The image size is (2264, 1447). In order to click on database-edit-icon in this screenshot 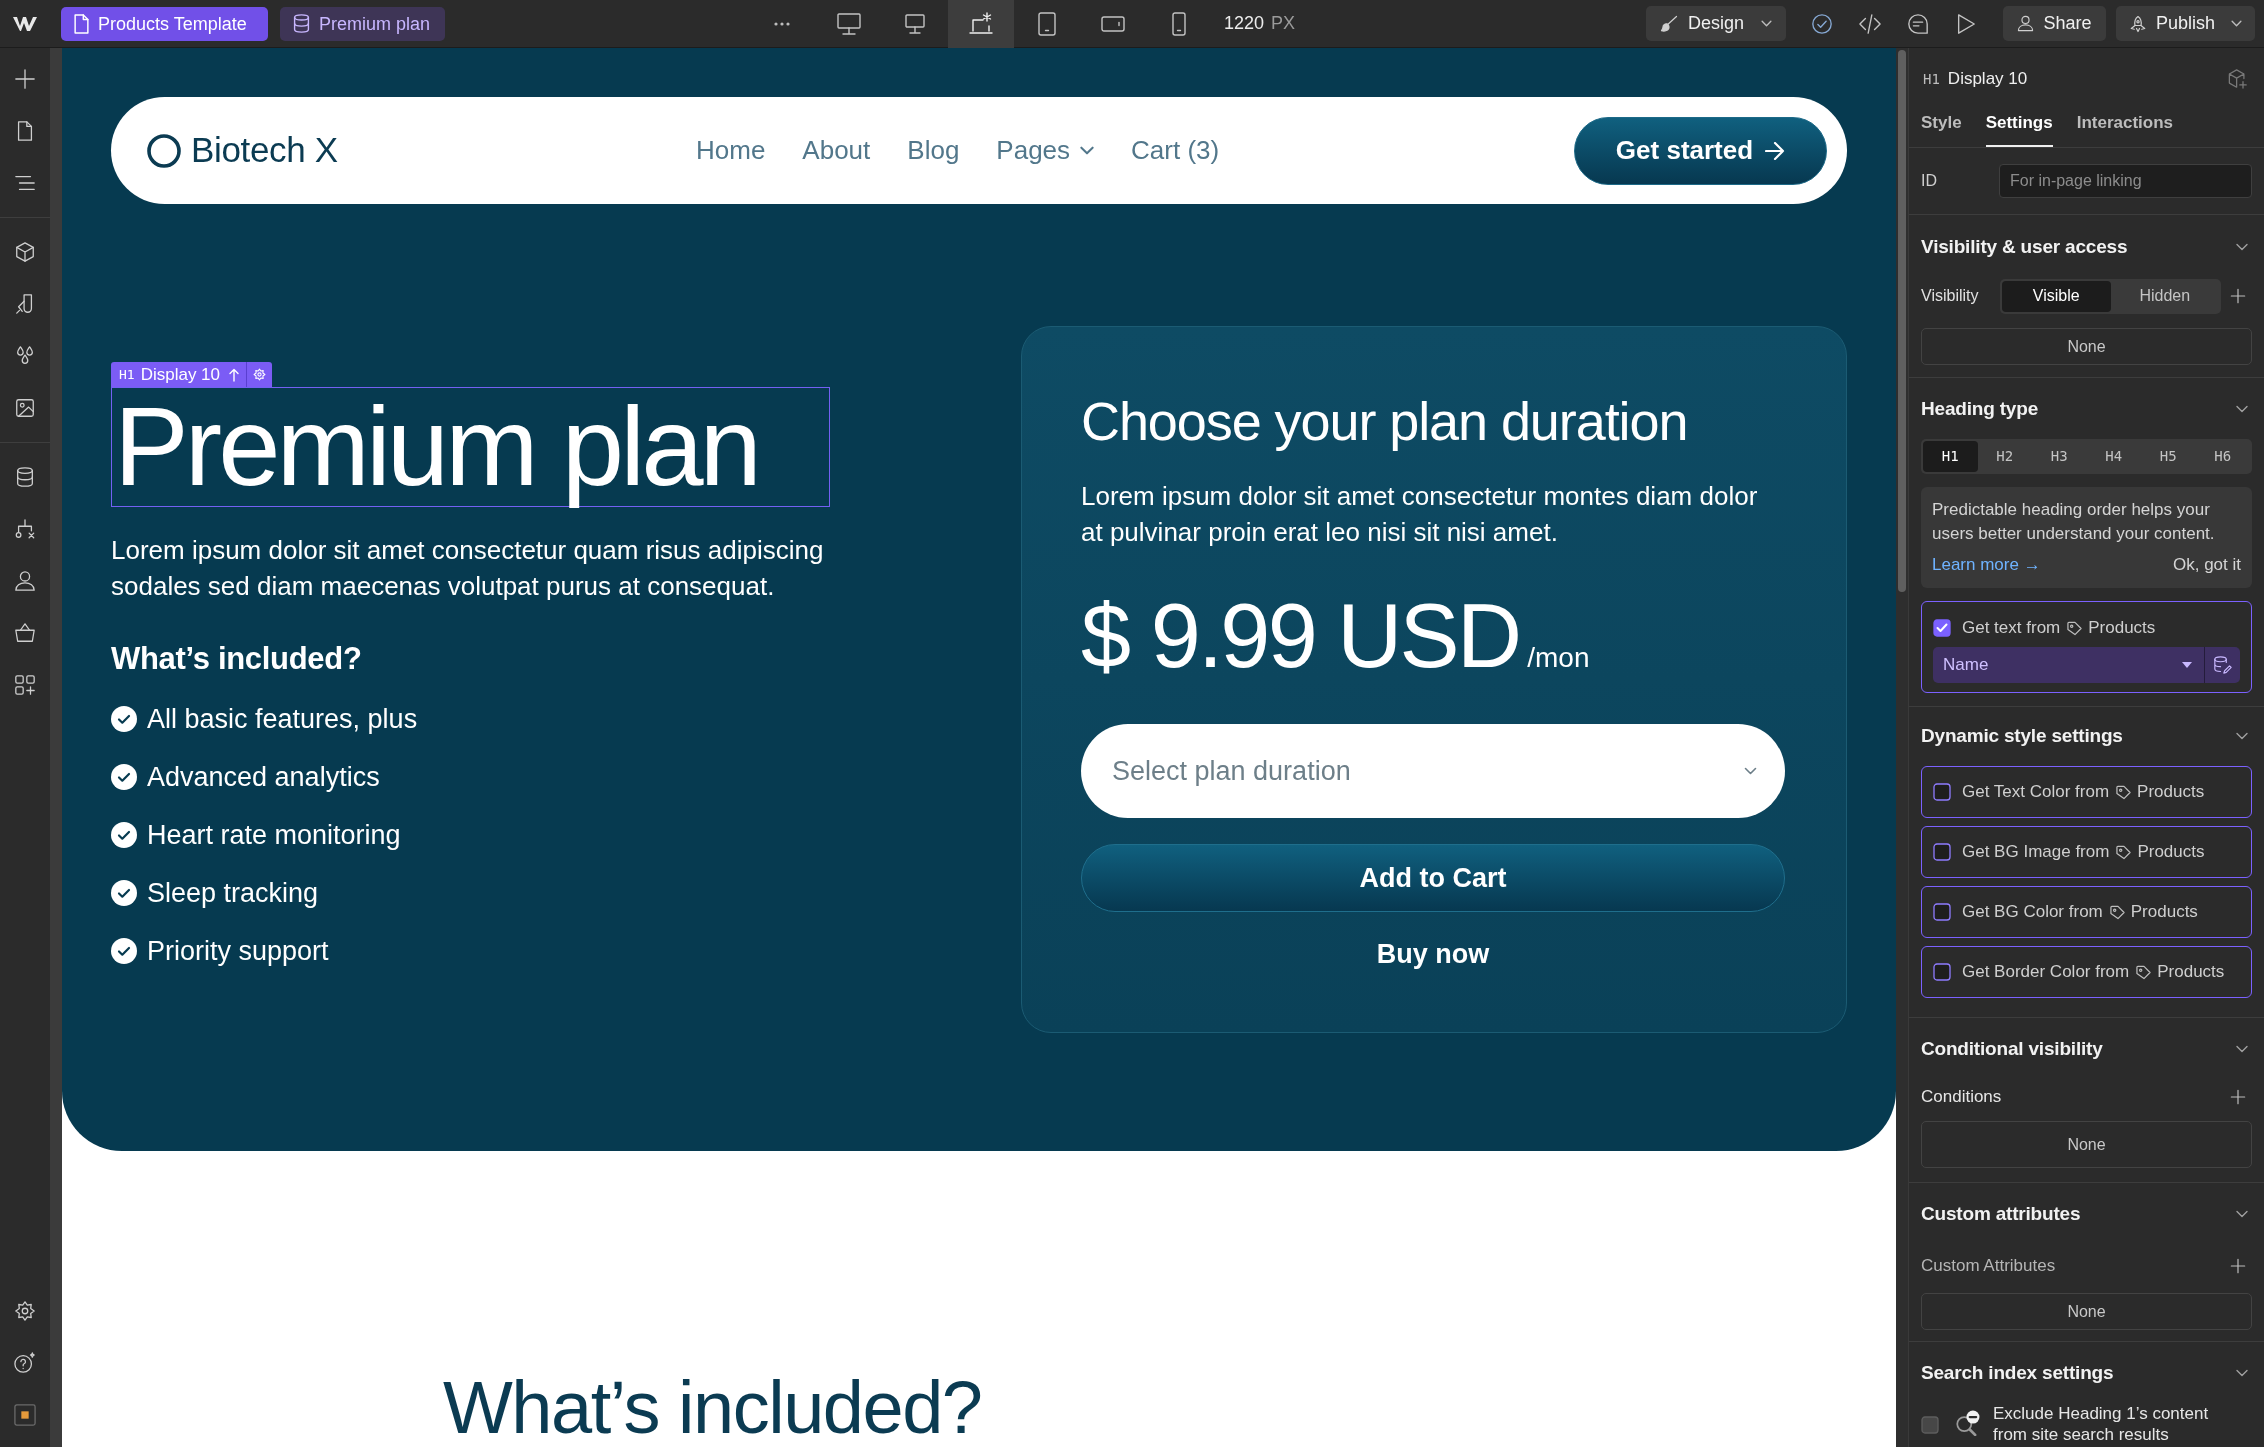, I will do `click(2222, 665)`.